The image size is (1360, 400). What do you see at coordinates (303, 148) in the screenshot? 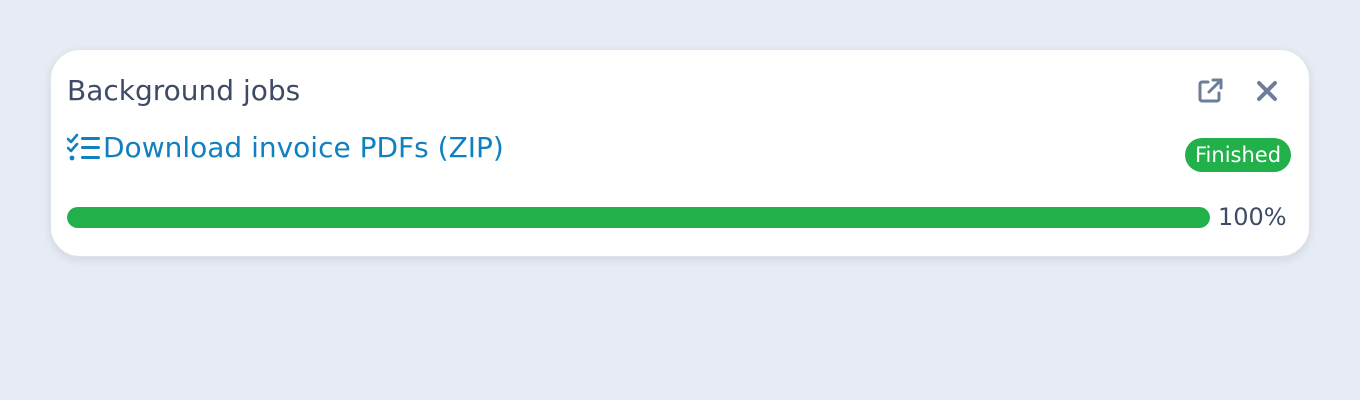
I see `job-title-link: Download invoice PDFs (ZIP)` at bounding box center [303, 148].